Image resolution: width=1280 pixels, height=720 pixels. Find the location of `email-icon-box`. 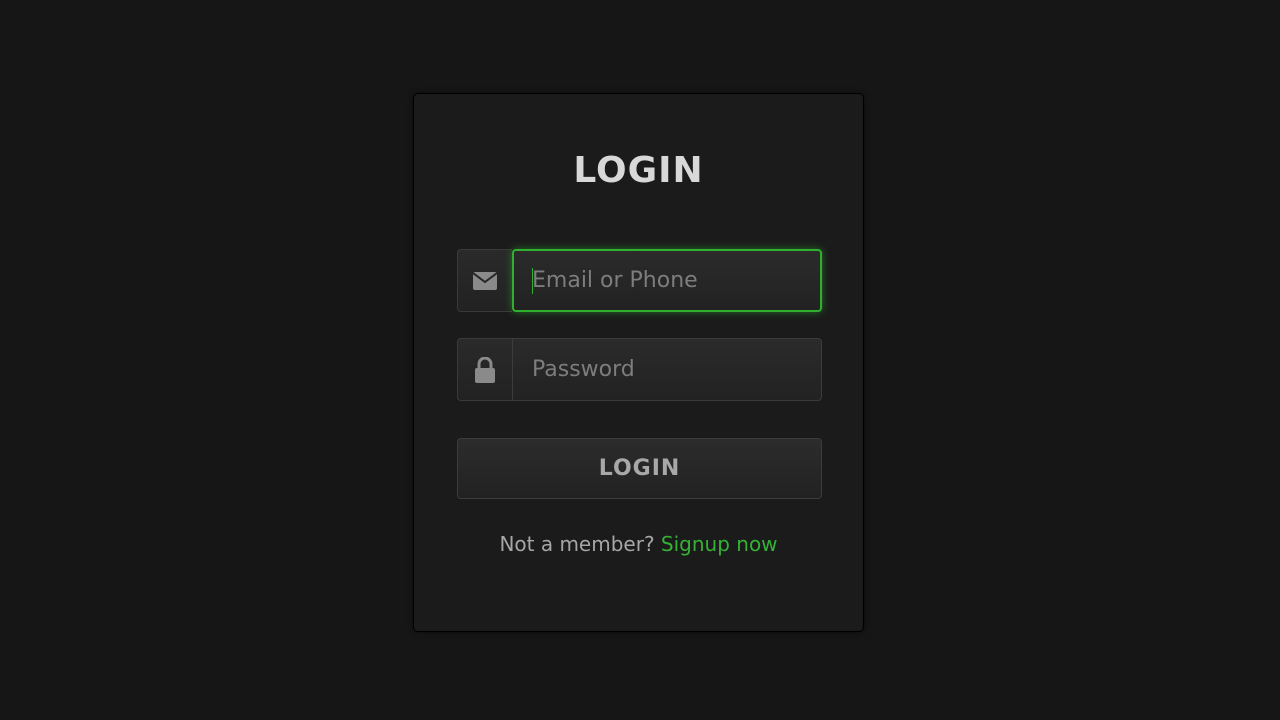

email-icon-box is located at coordinates (484, 280).